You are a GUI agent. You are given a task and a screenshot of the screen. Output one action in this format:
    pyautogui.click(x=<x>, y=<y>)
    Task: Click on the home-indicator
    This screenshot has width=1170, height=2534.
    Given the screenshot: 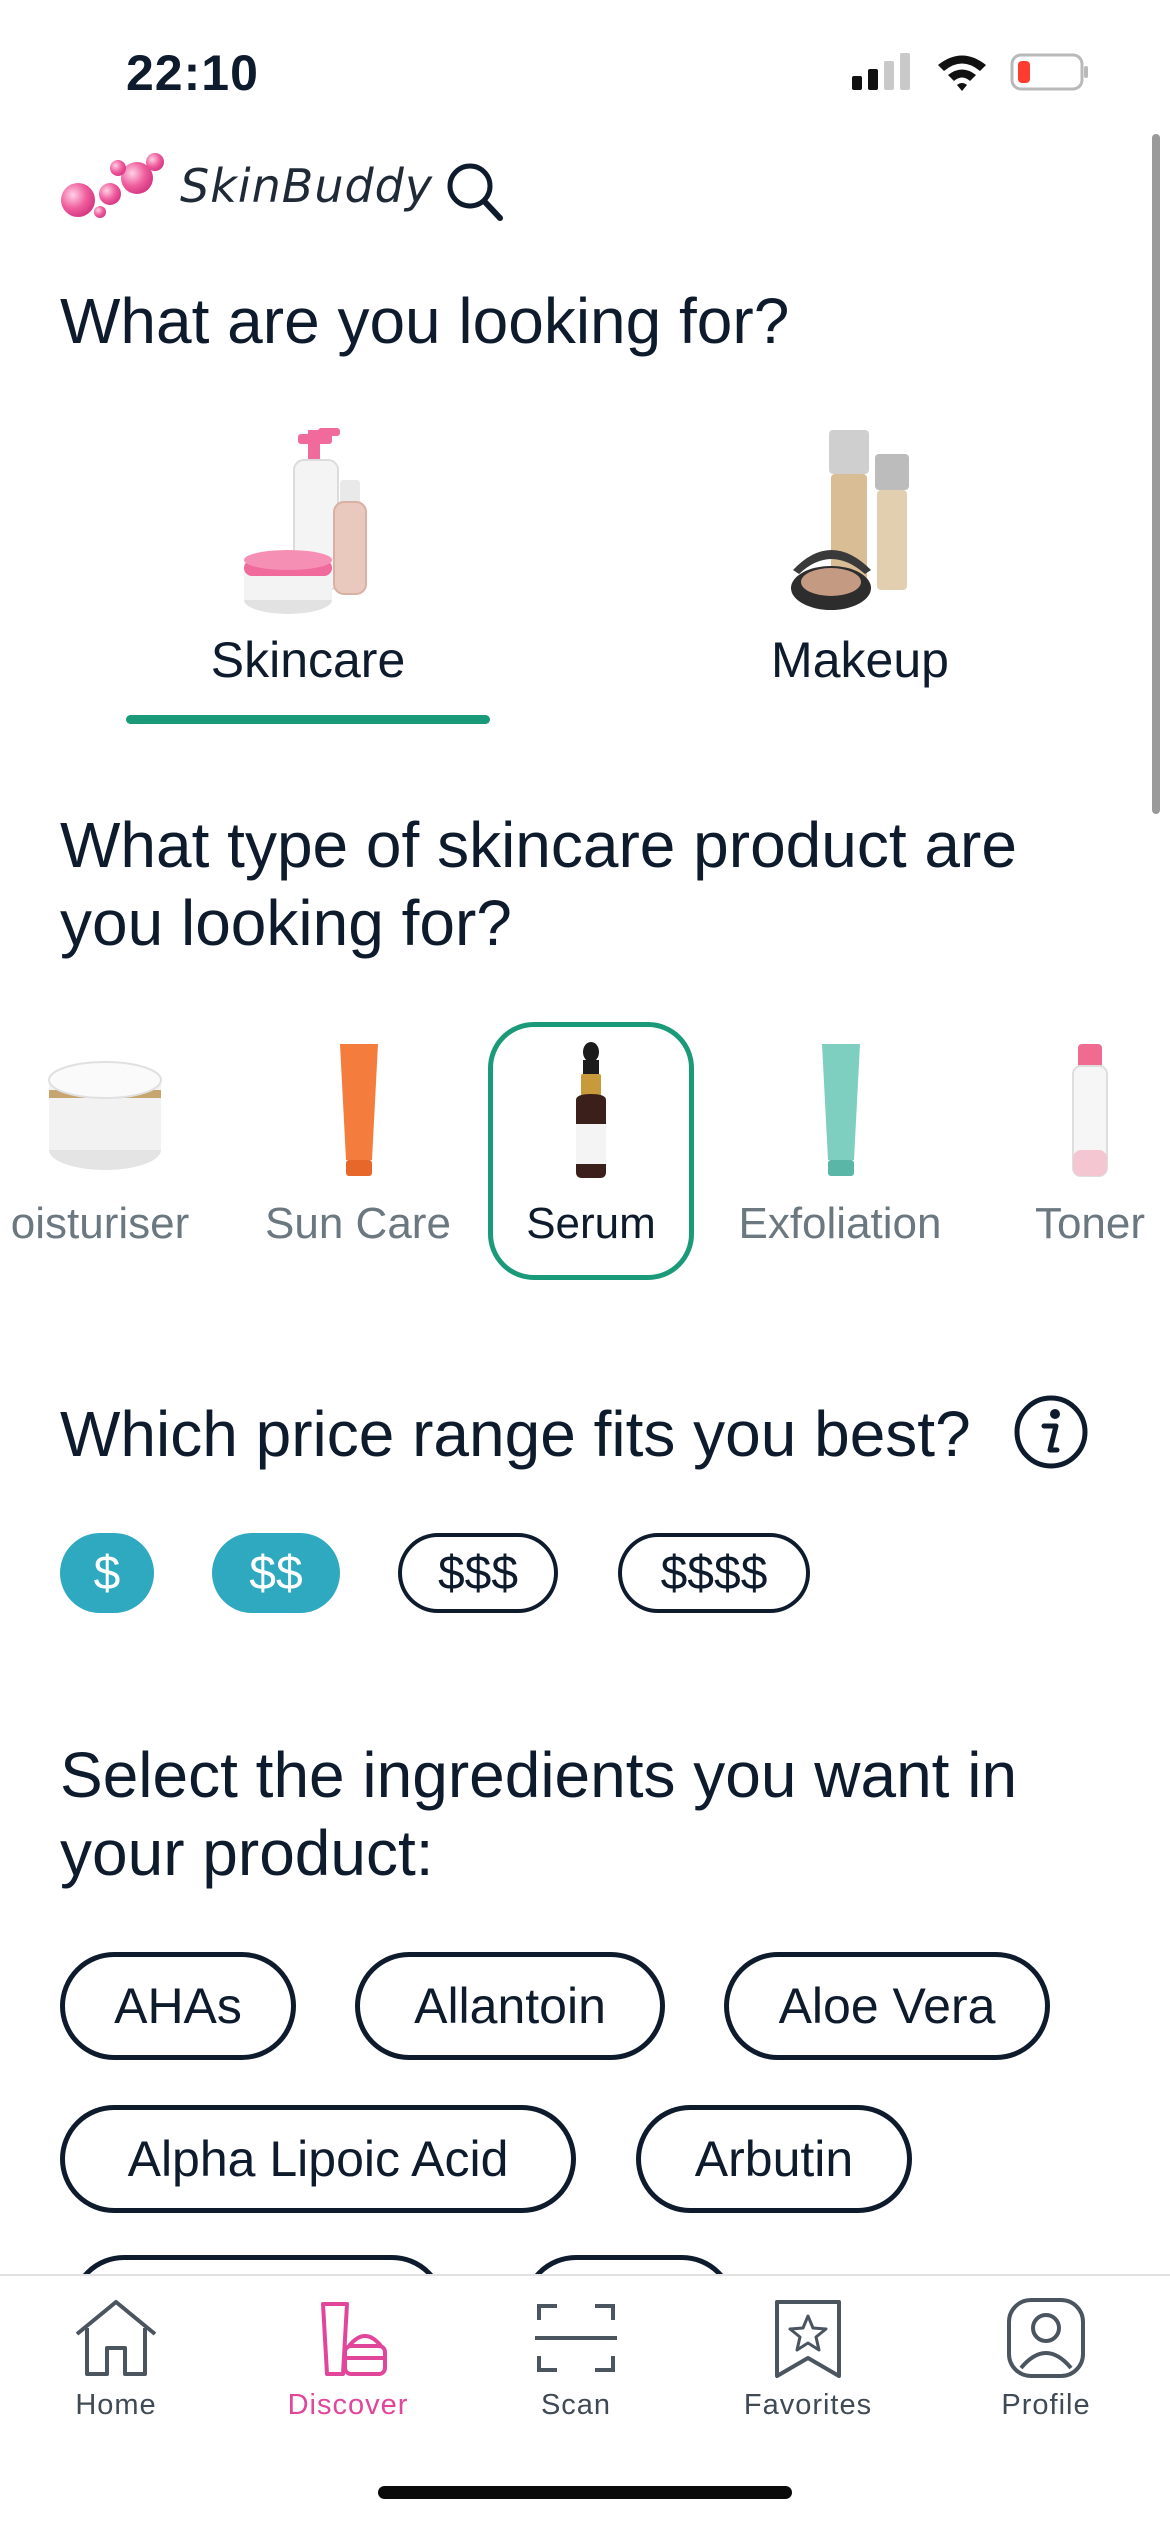 What is the action you would take?
    pyautogui.click(x=585, y=2492)
    